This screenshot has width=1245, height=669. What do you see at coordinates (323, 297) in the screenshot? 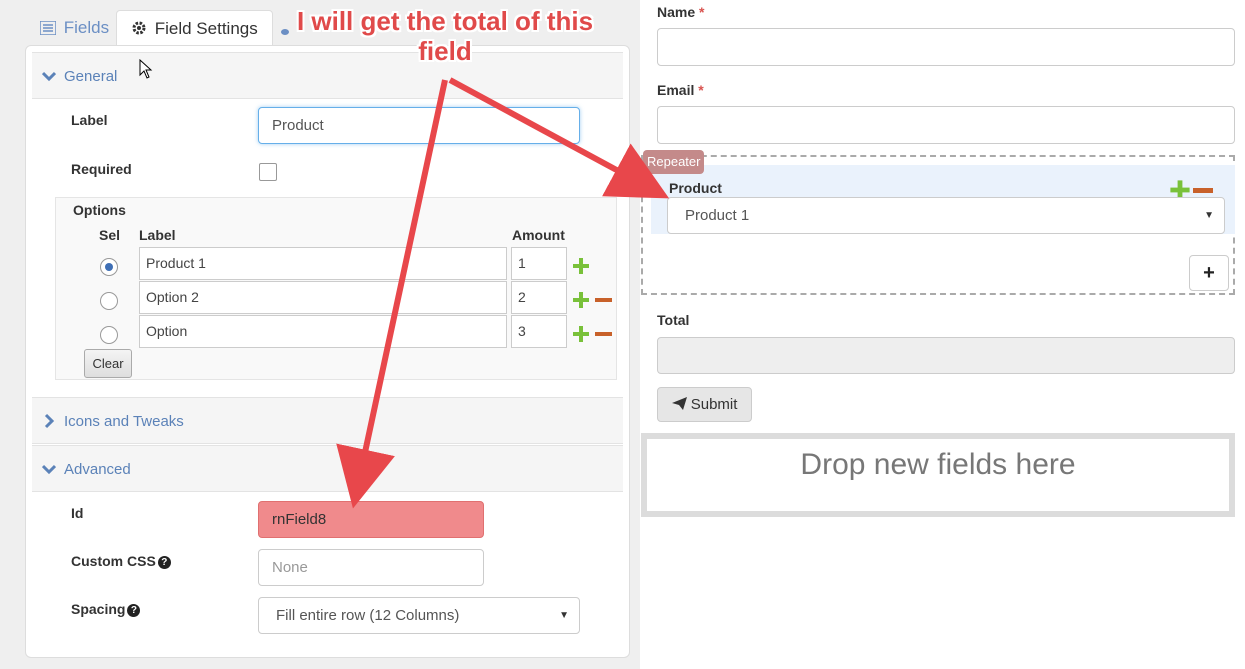
I see `option-label-2: Option 2` at bounding box center [323, 297].